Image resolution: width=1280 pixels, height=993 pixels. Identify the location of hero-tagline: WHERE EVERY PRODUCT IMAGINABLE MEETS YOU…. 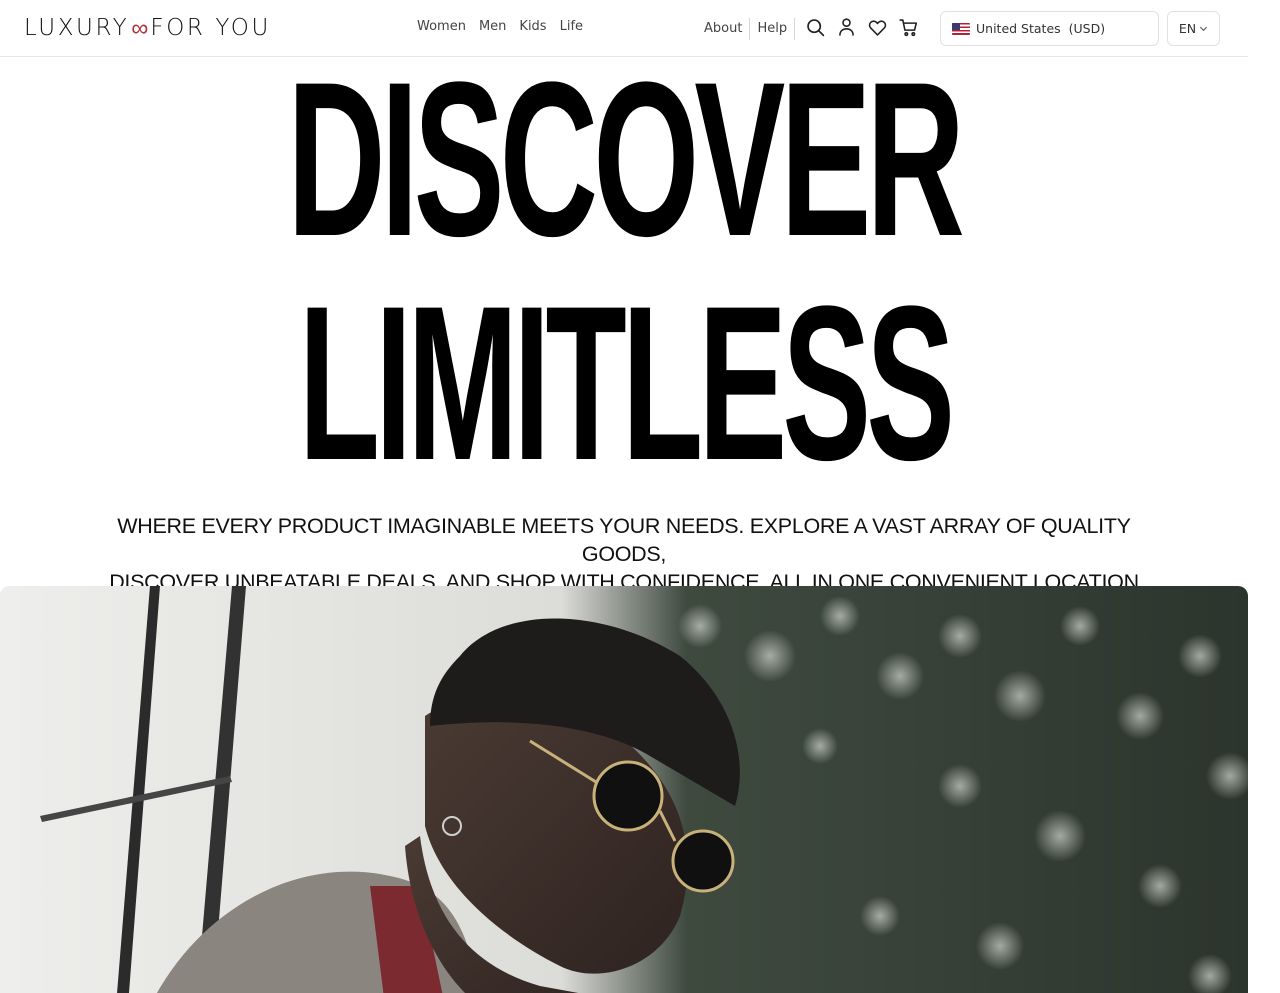
(624, 554).